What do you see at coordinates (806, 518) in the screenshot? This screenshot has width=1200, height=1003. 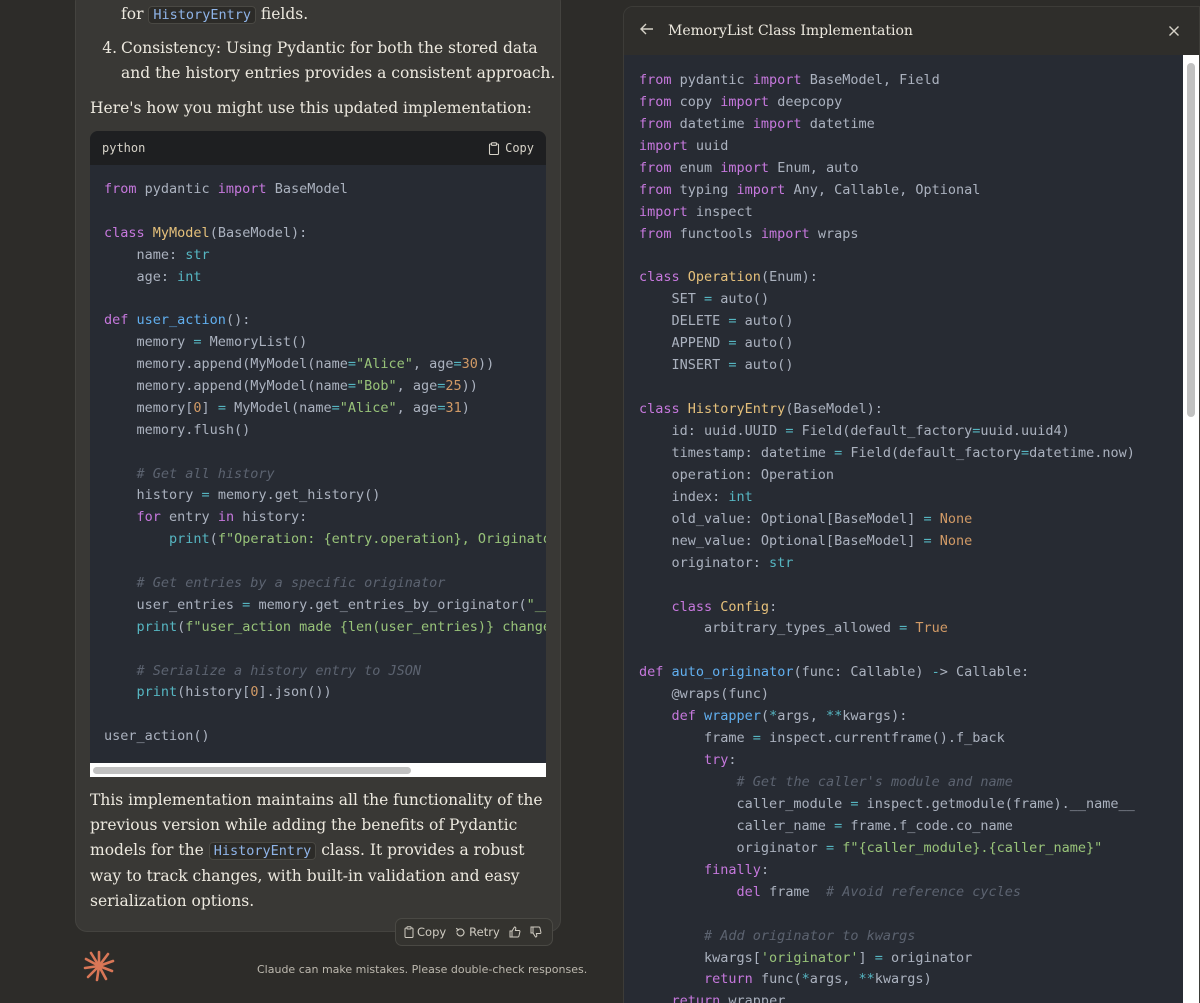 I see `code-line: old_value: Optional[BaseModel] = None` at bounding box center [806, 518].